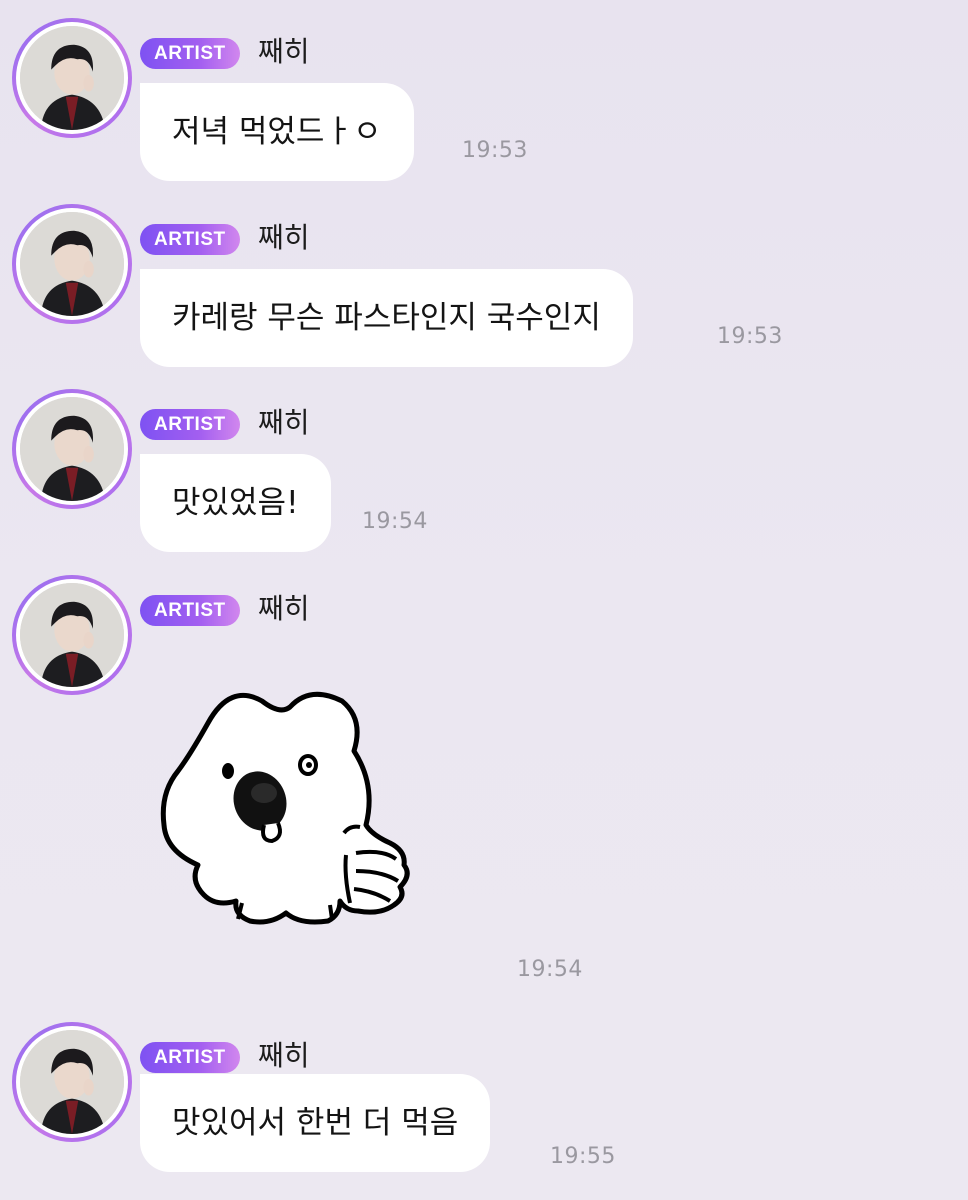 The width and height of the screenshot is (968, 1200). I want to click on dog-sticker-icon, so click(285, 808).